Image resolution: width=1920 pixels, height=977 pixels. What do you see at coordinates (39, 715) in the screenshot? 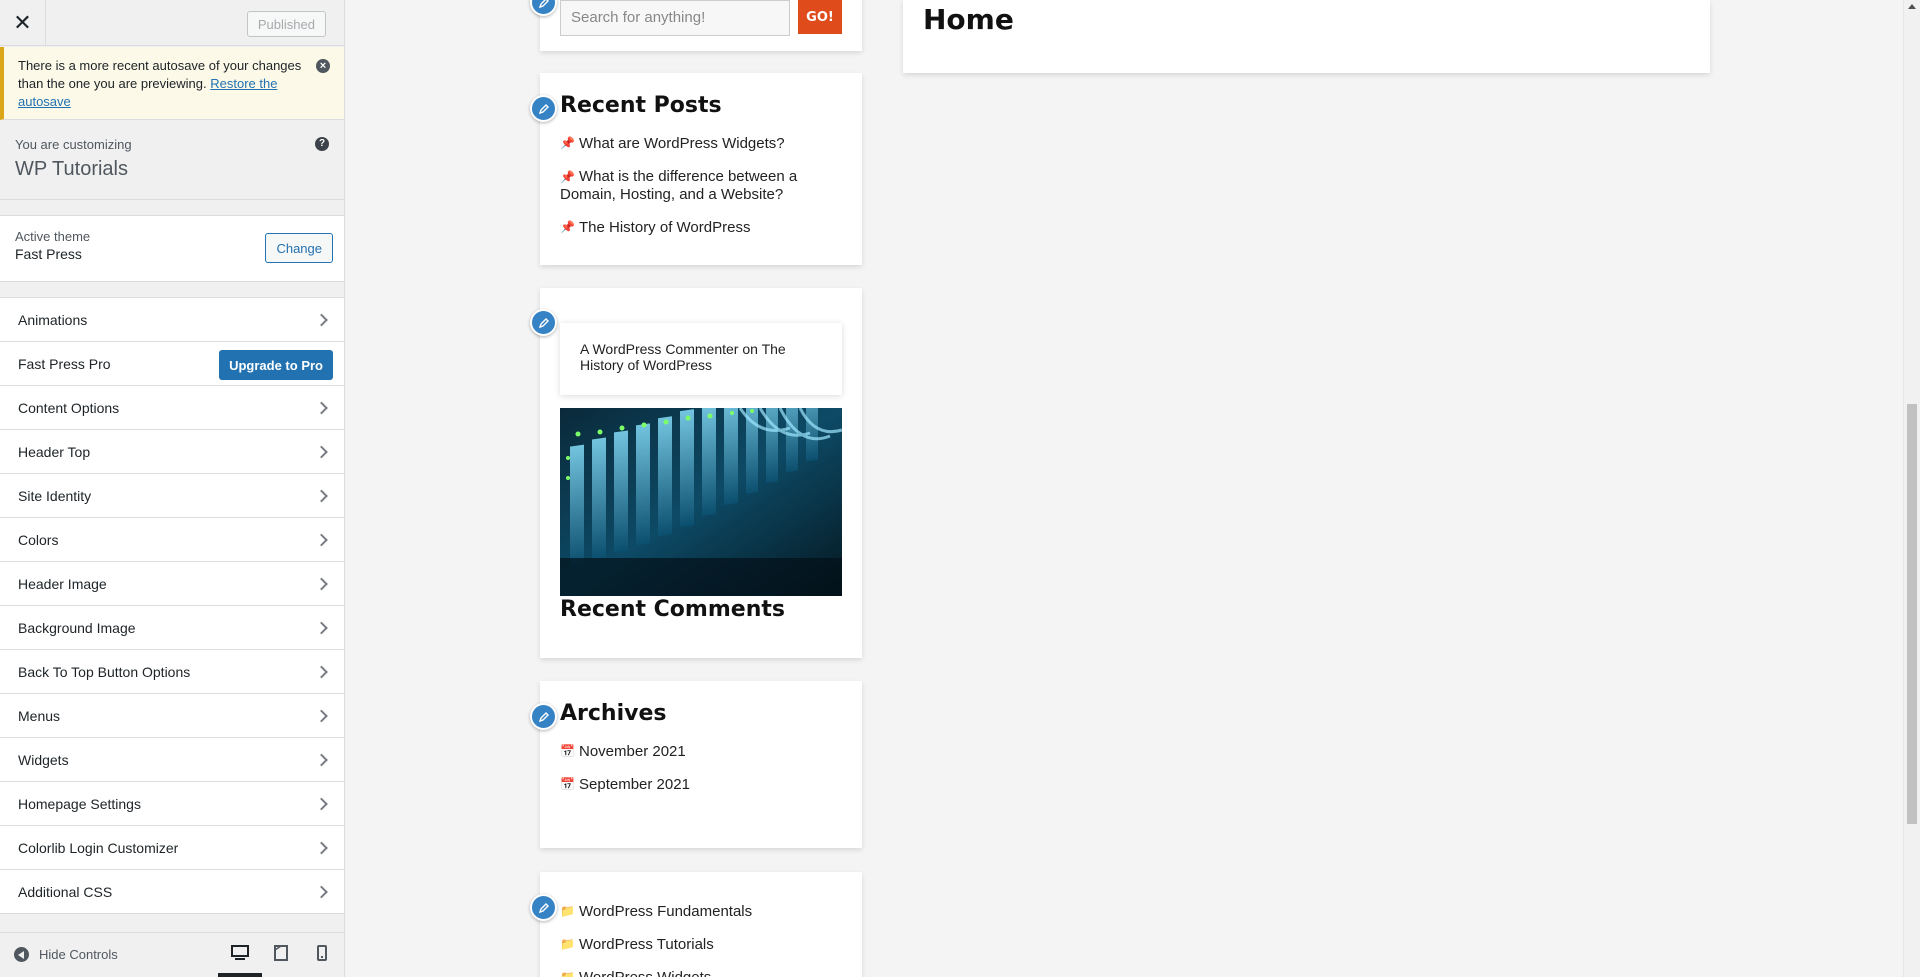
I see `section-label: Menus` at bounding box center [39, 715].